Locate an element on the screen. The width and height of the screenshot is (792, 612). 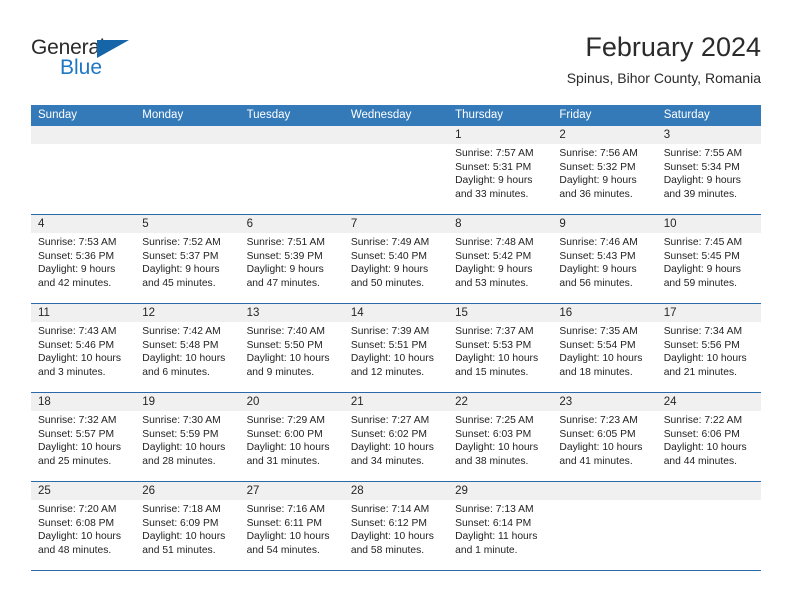
sunrise-text: Sunrise: 7:20 AM is located at coordinates (77, 509).